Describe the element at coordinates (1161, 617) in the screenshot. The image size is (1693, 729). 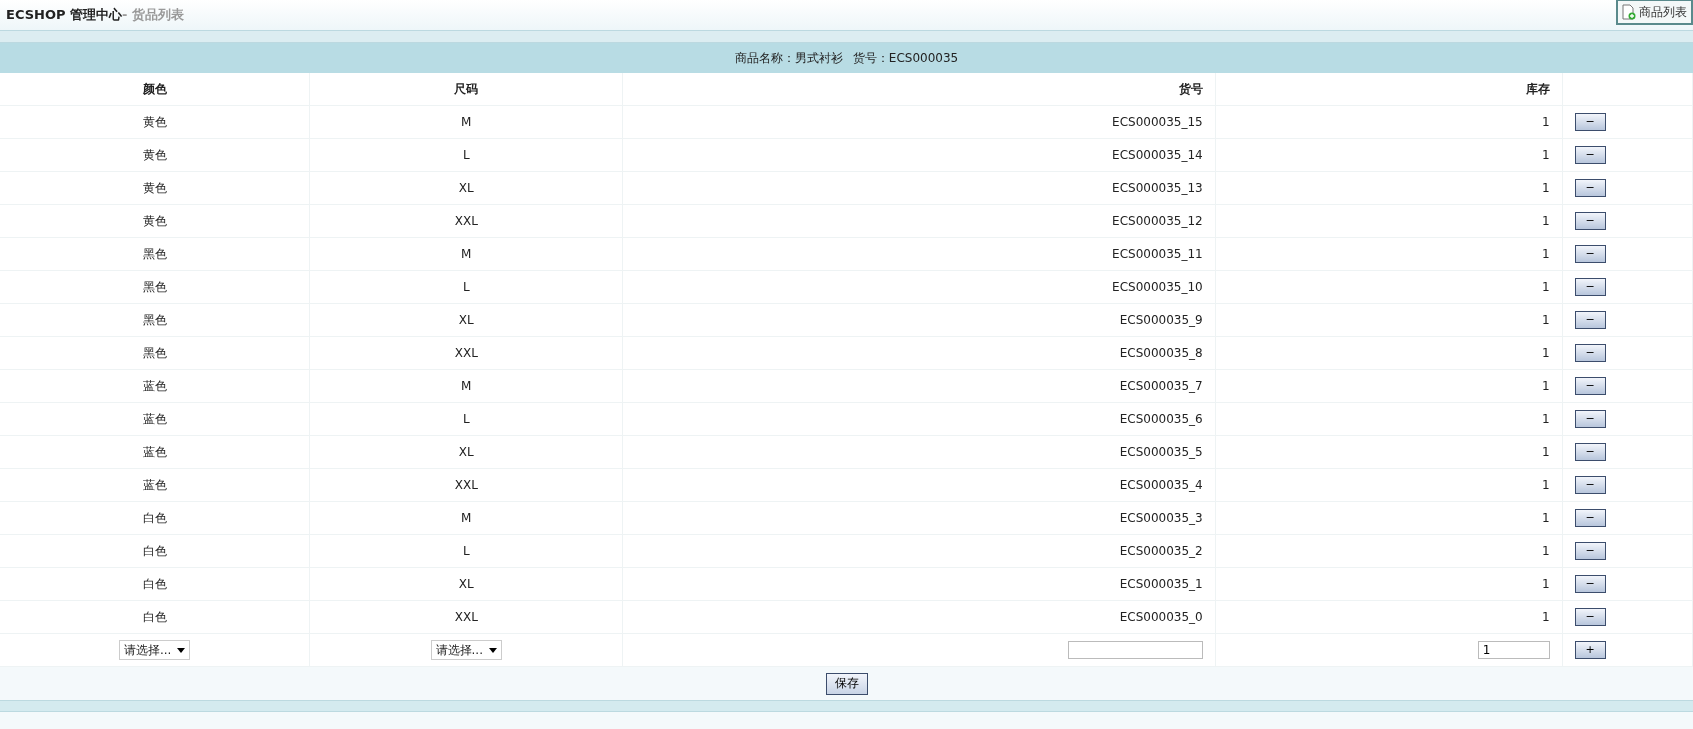
I see `table-cell: ECS000035_0` at that location.